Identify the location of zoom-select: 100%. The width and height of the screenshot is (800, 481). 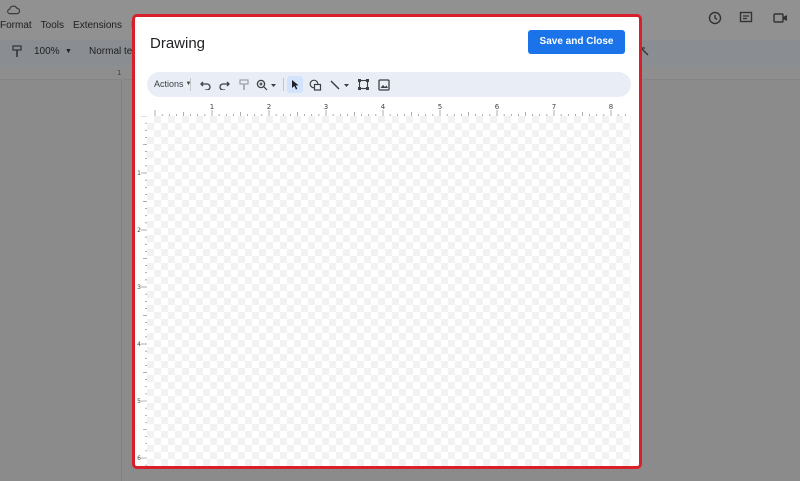
(47, 51).